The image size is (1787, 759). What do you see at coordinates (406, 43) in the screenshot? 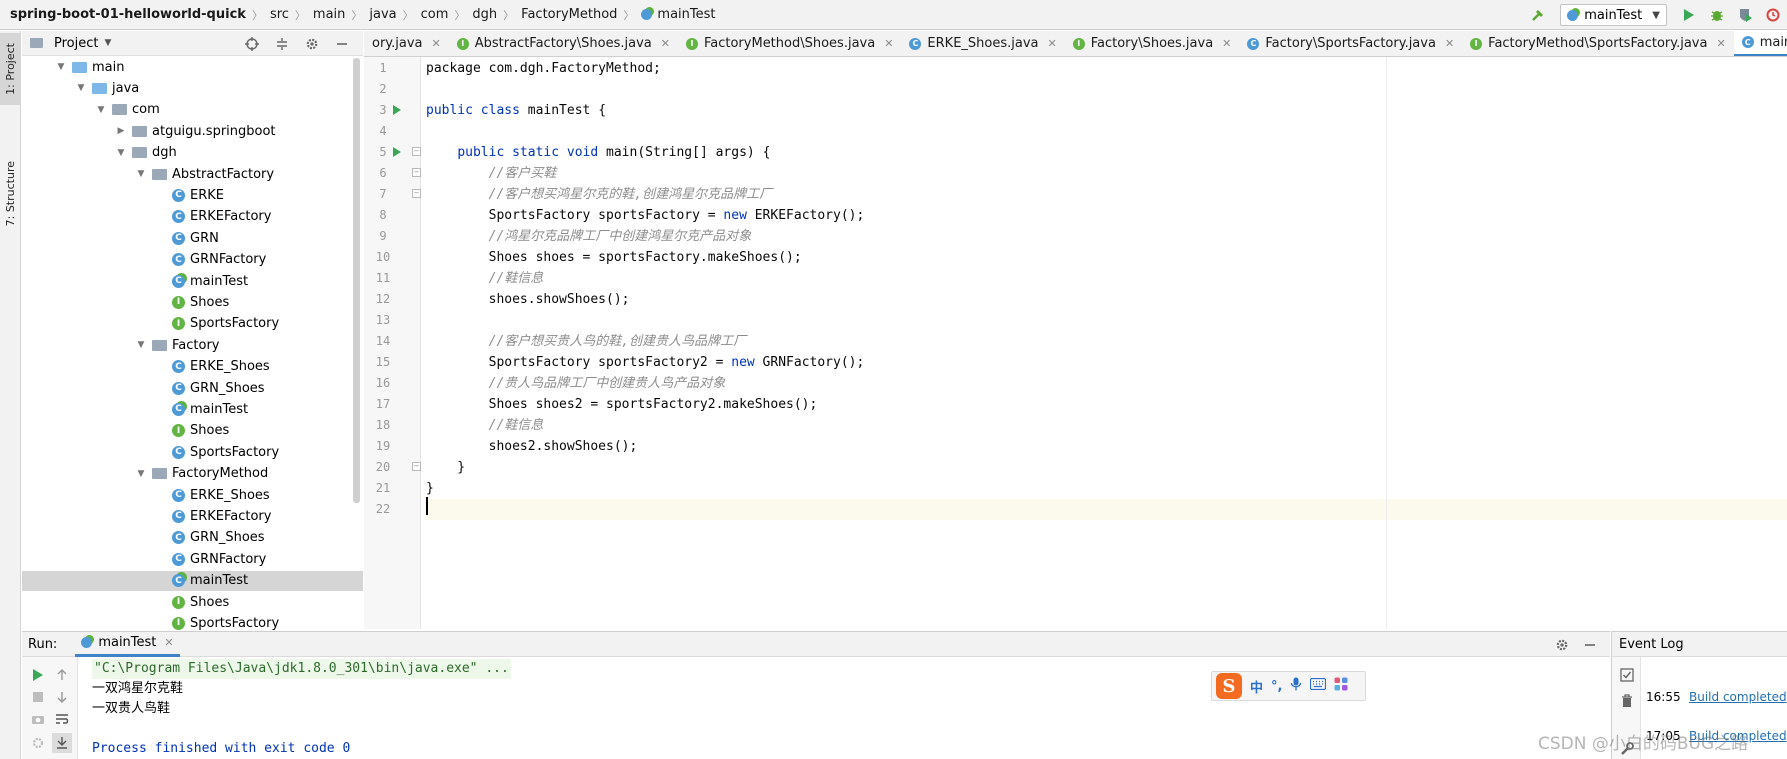
I see `editor-tab: ory.java ✕` at bounding box center [406, 43].